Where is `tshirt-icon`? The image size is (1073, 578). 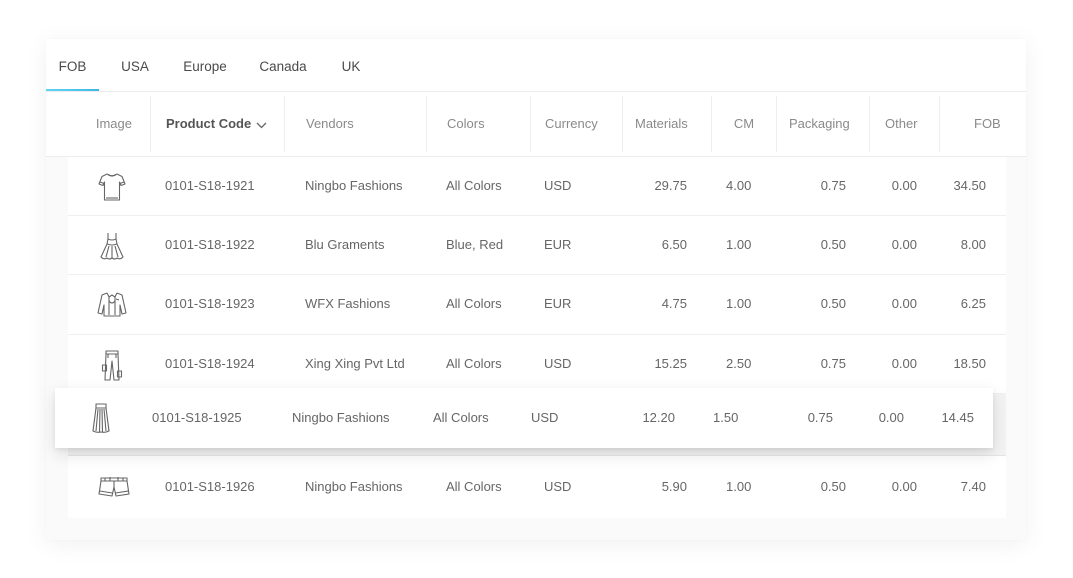 tshirt-icon is located at coordinates (112, 187).